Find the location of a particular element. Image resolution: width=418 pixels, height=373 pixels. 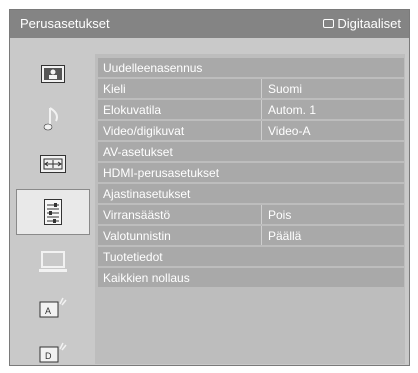

input-source: Digitaaliset is located at coordinates (362, 23).